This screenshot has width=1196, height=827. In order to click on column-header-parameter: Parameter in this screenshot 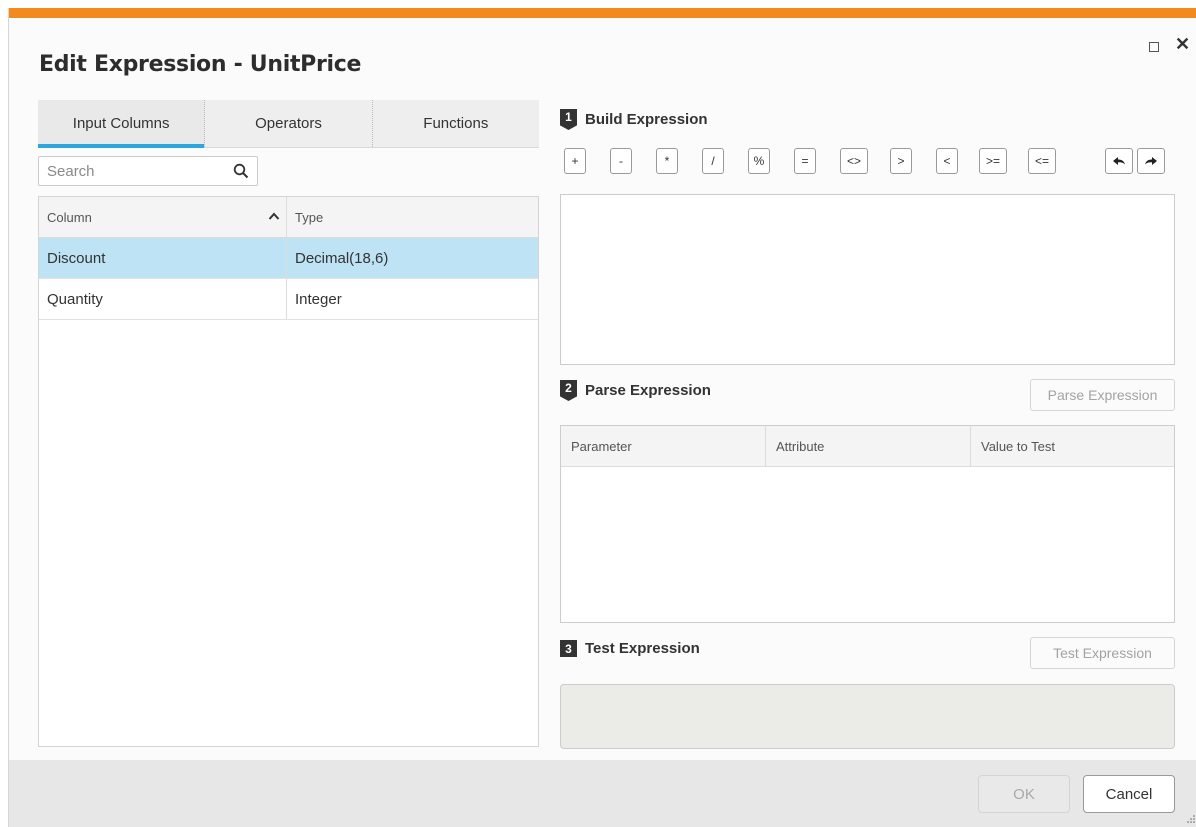, I will do `click(663, 446)`.